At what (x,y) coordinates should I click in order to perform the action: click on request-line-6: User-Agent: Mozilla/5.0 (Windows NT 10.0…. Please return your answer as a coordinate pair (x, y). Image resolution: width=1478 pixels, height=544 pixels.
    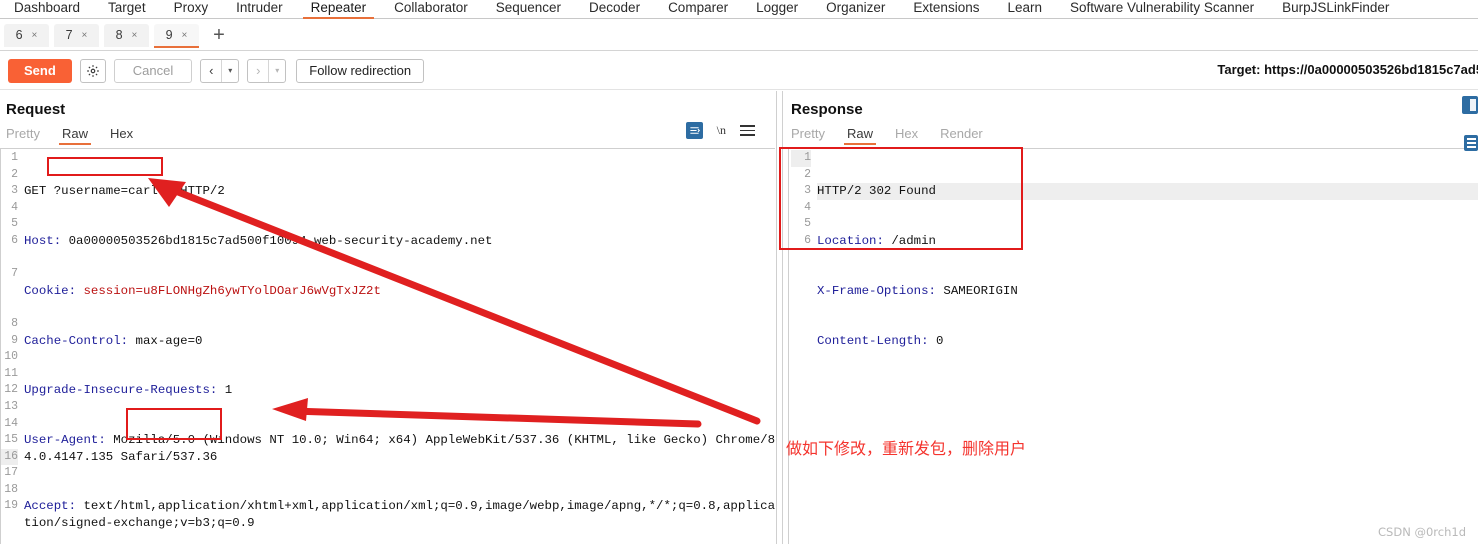
    Looking at the image, I should click on (399, 448).